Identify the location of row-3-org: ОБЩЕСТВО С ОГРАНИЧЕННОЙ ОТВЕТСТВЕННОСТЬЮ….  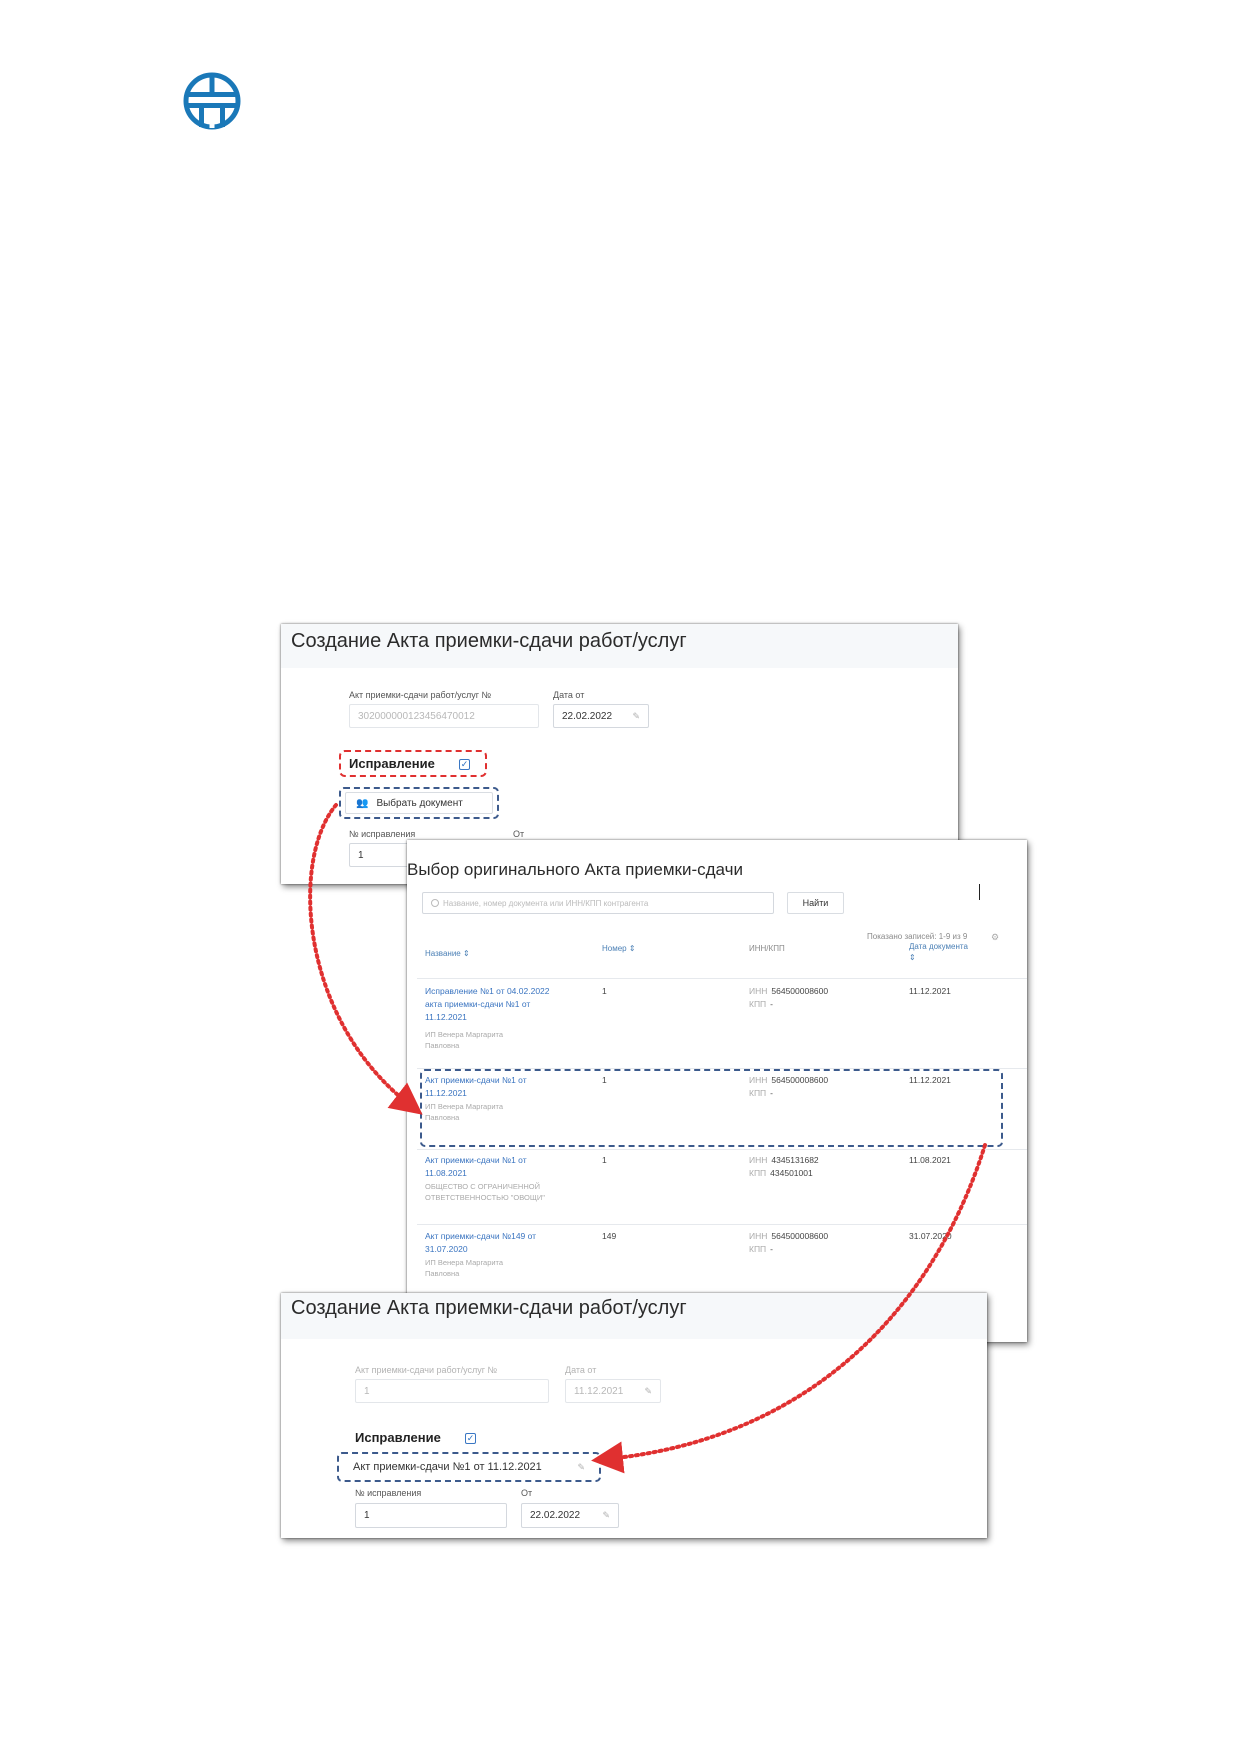
(485, 1192).